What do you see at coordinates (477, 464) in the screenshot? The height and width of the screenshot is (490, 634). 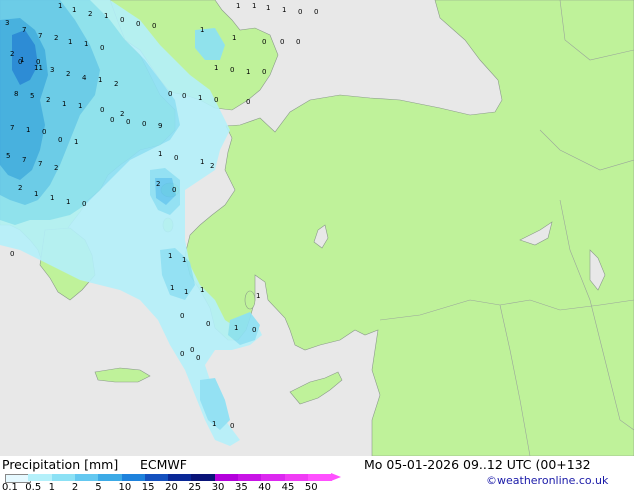 I see `forecast-timestamp: Mo 05-01-2026 09..12 UTC (00+132` at bounding box center [477, 464].